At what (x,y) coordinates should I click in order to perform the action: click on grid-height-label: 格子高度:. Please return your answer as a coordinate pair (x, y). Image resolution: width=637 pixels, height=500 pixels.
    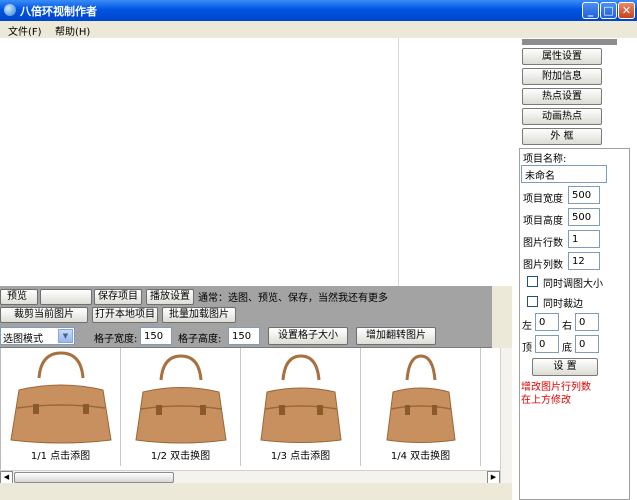
    Looking at the image, I should click on (200, 339).